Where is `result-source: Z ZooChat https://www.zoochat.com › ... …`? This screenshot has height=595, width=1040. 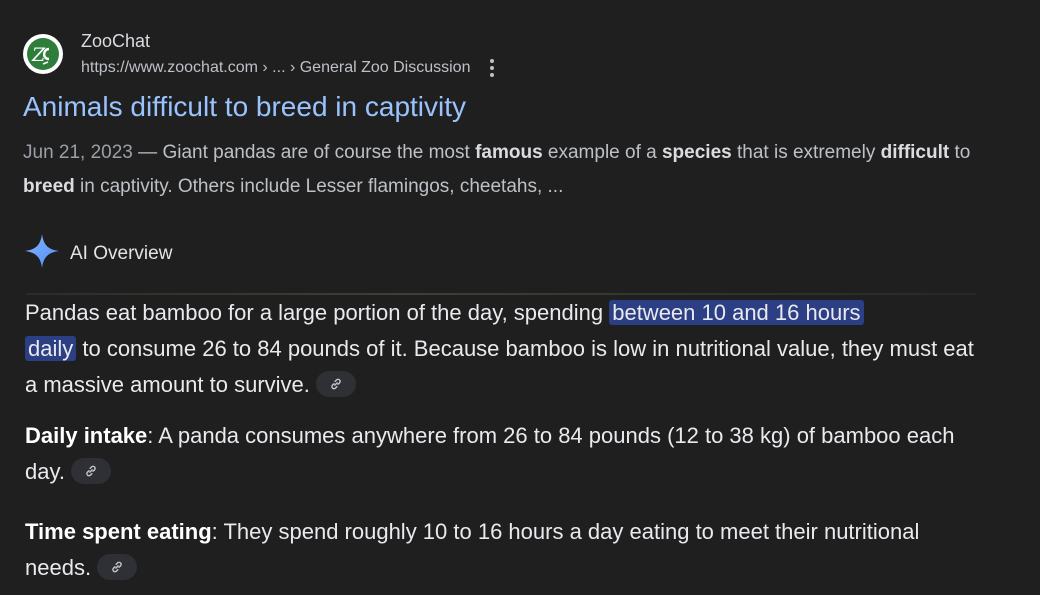
result-source: Z ZooChat https://www.zoochat.com › ... … is located at coordinates (523, 54).